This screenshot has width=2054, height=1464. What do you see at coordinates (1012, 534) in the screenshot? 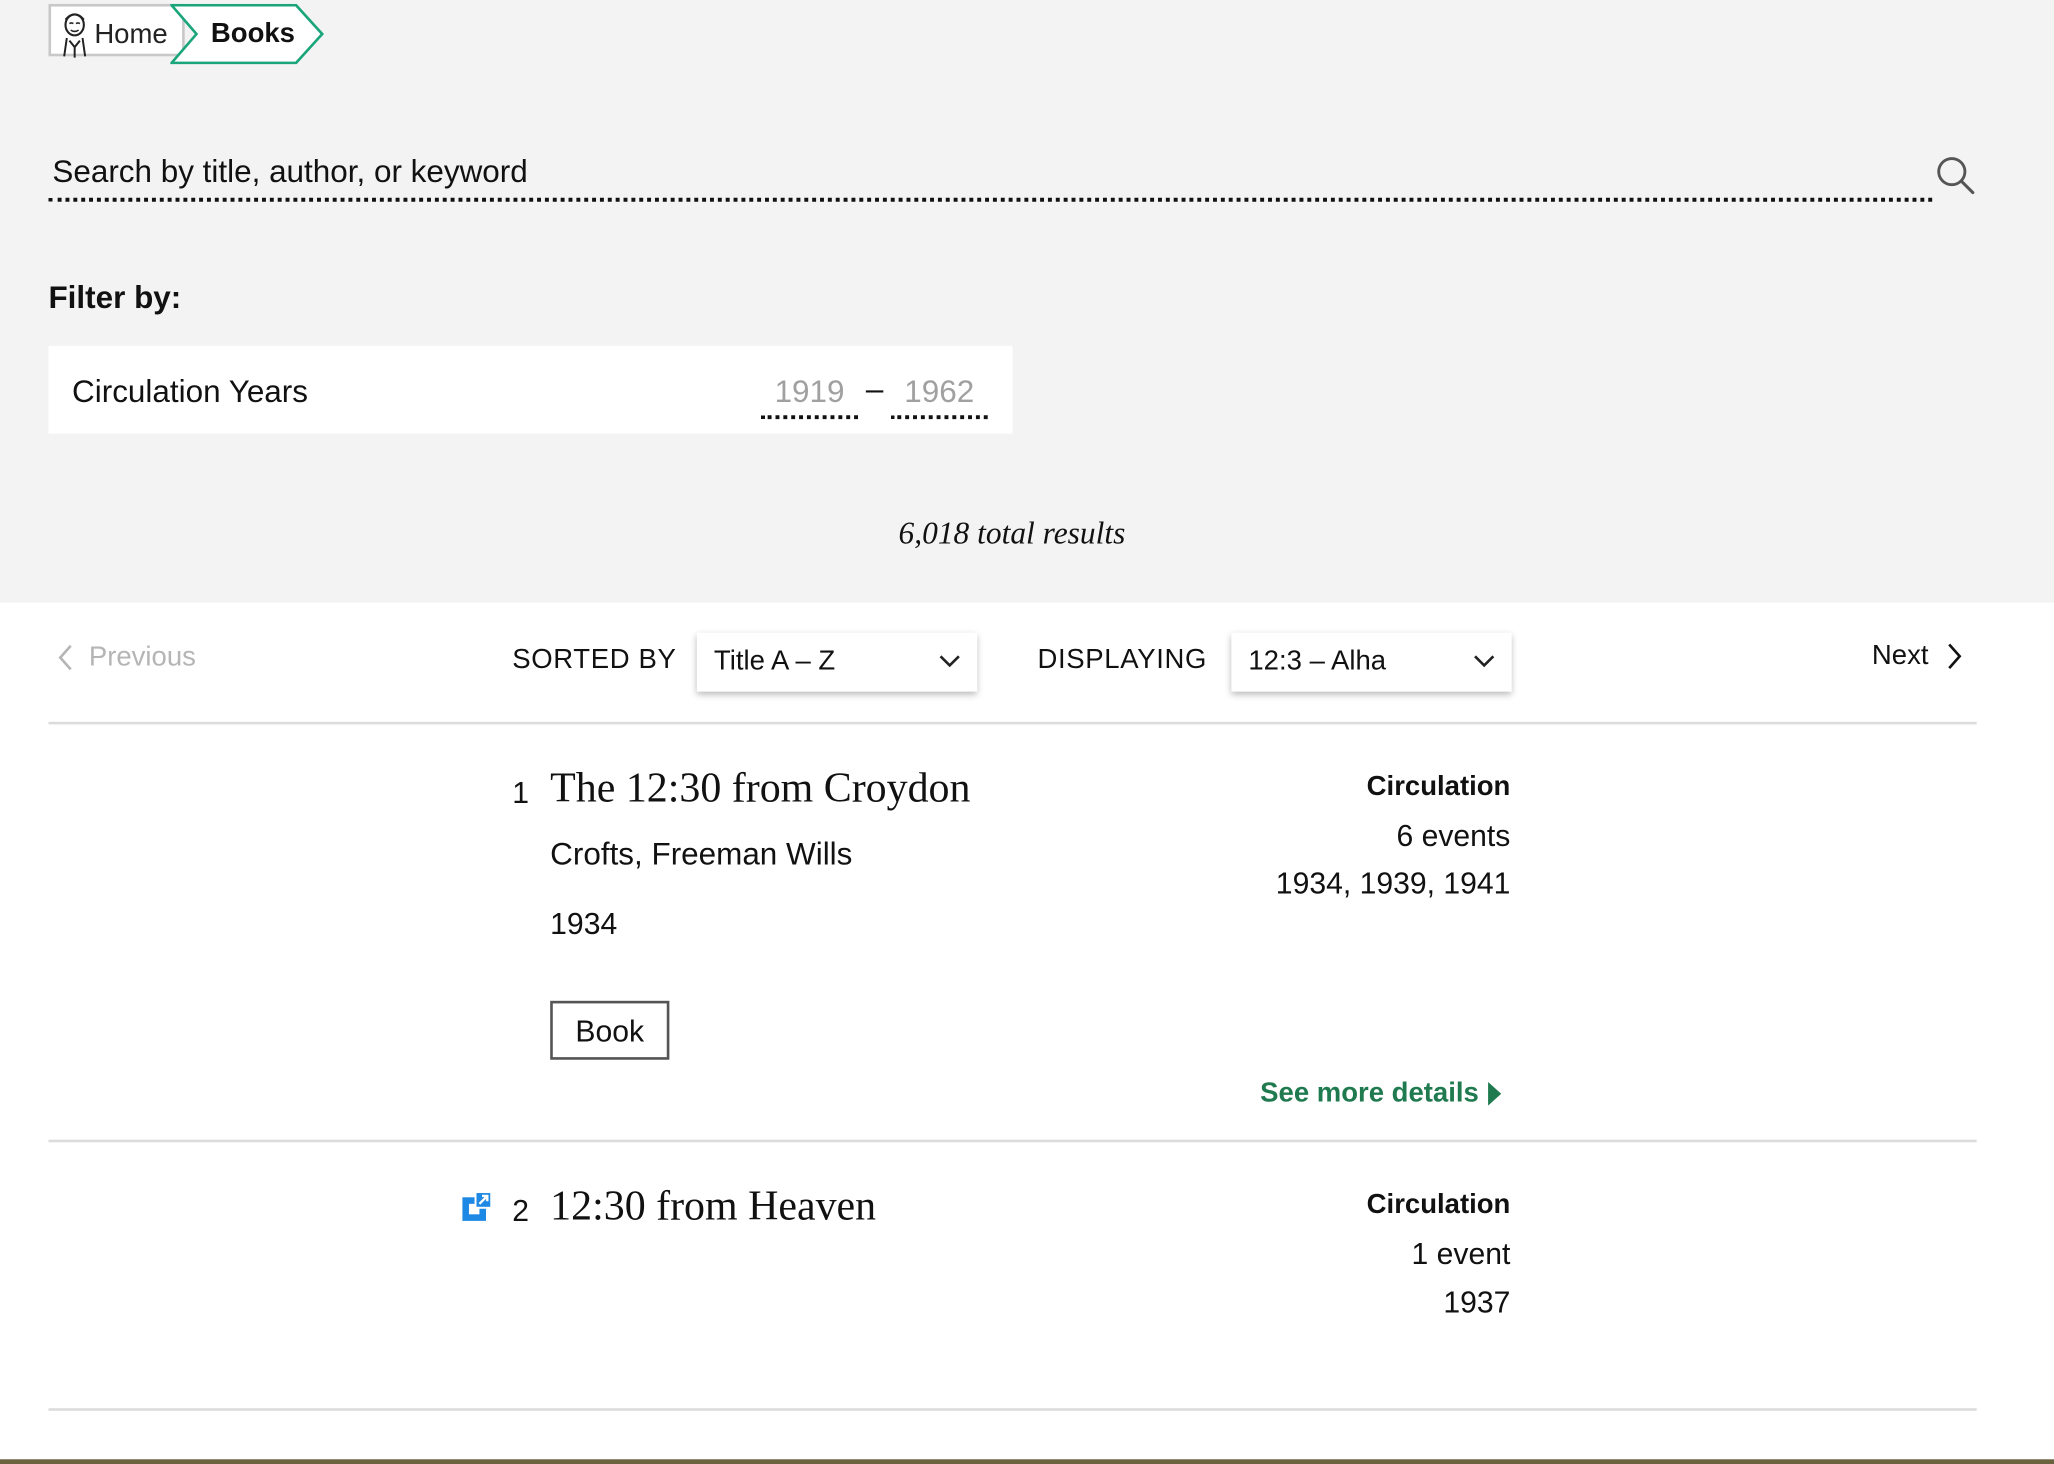
I see `total-results: 6,018 total results` at bounding box center [1012, 534].